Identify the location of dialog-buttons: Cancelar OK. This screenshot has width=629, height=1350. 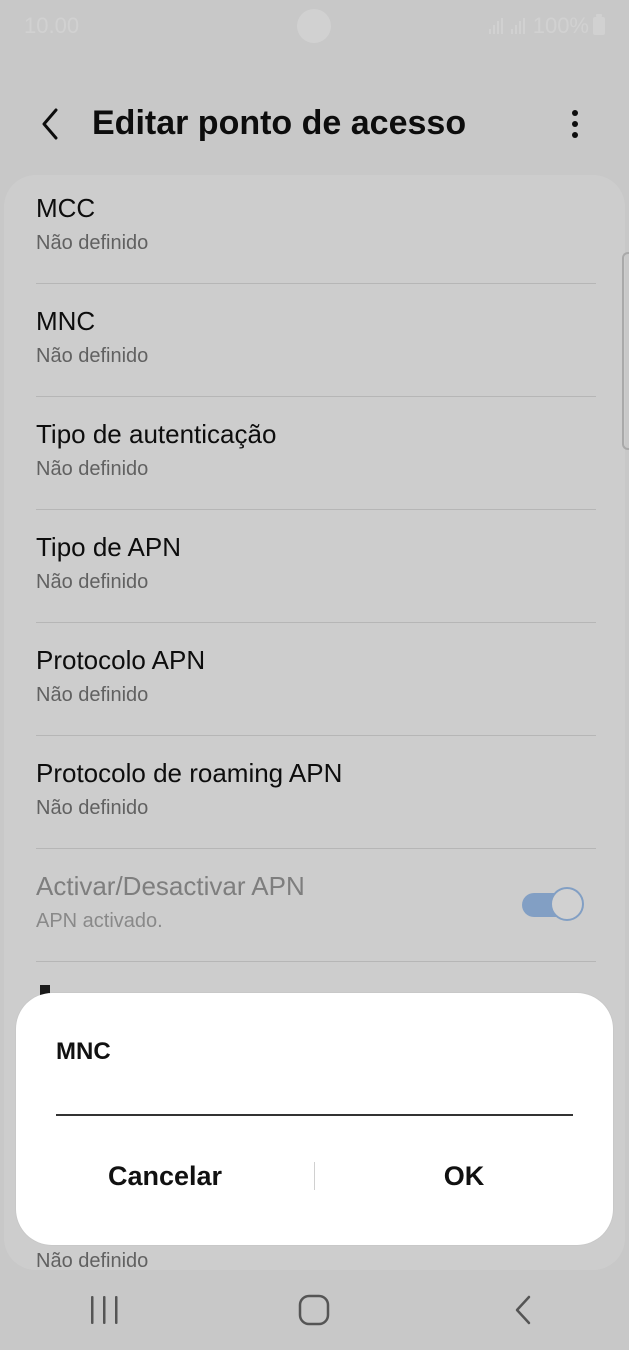
(314, 1176).